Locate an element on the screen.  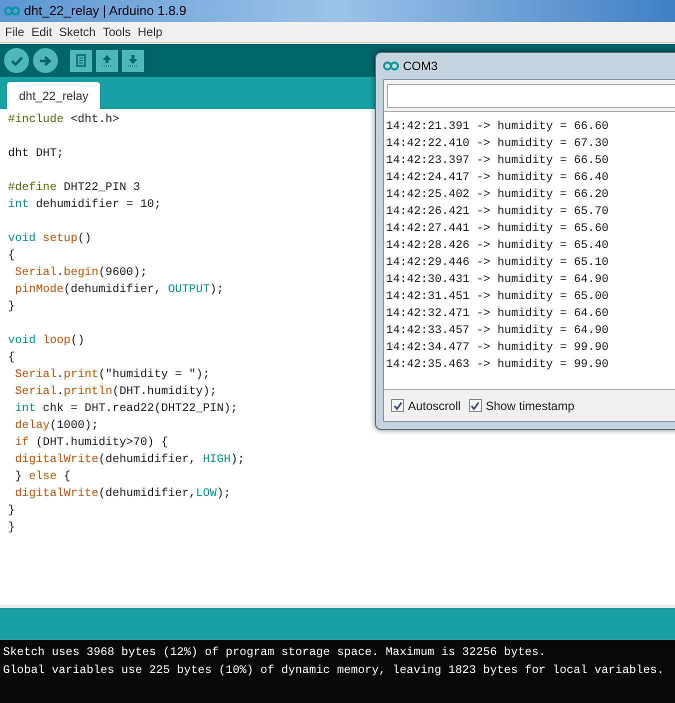
code-line: int chk = DHT.read22(DHT22_PIN); is located at coordinates (126, 408).